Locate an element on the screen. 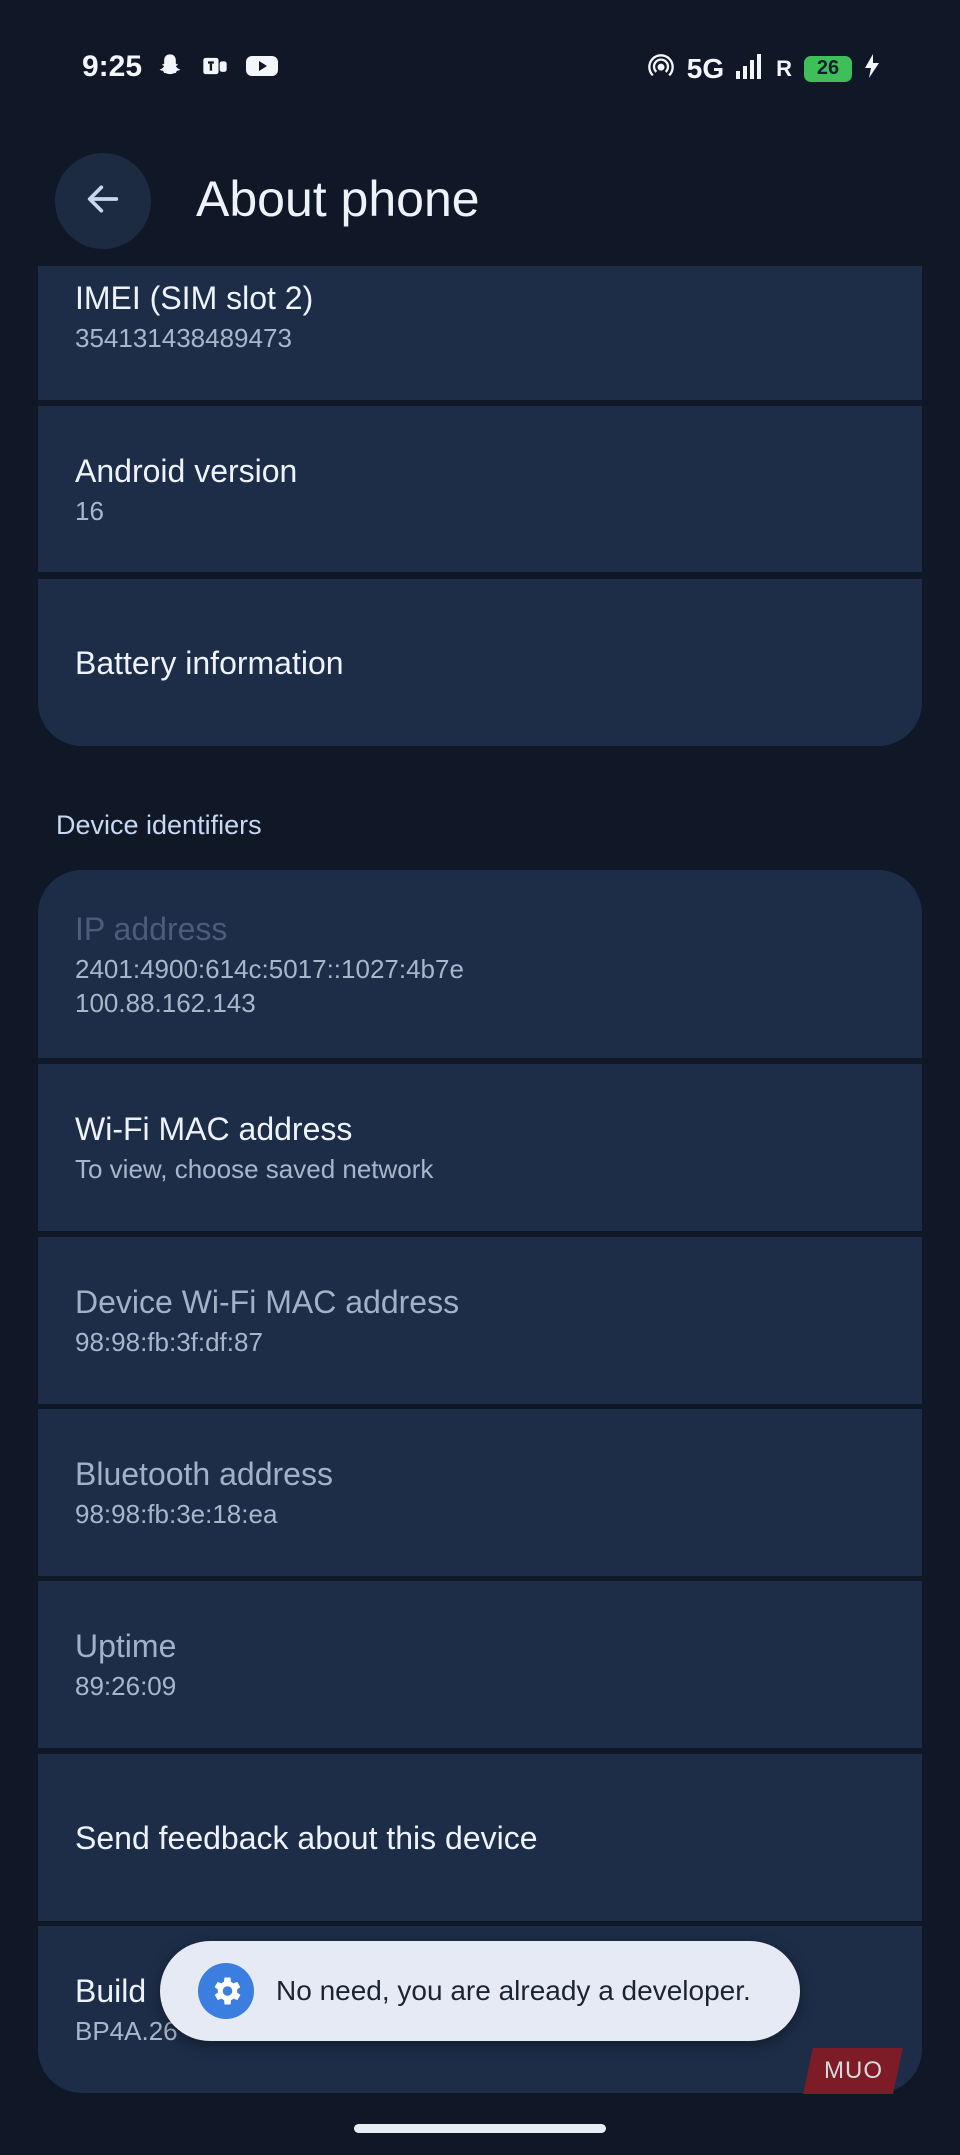 This screenshot has width=960, height=2155. arrow-back-icon is located at coordinates (103, 201).